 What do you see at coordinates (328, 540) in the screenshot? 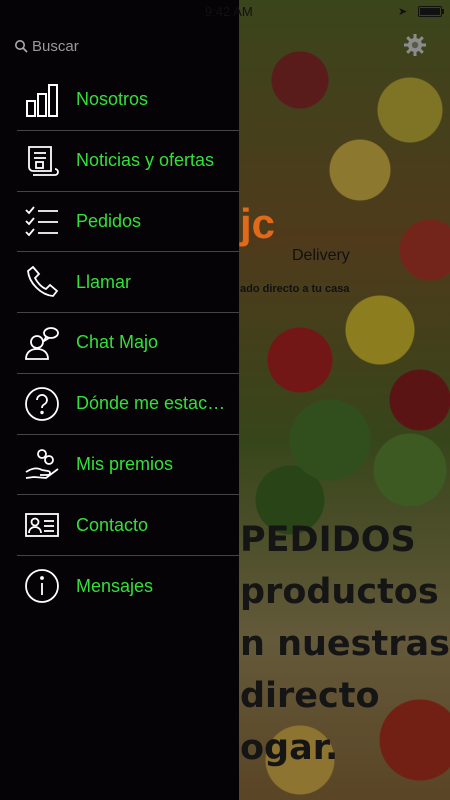
I see `promo-line: PEDIDOS` at bounding box center [328, 540].